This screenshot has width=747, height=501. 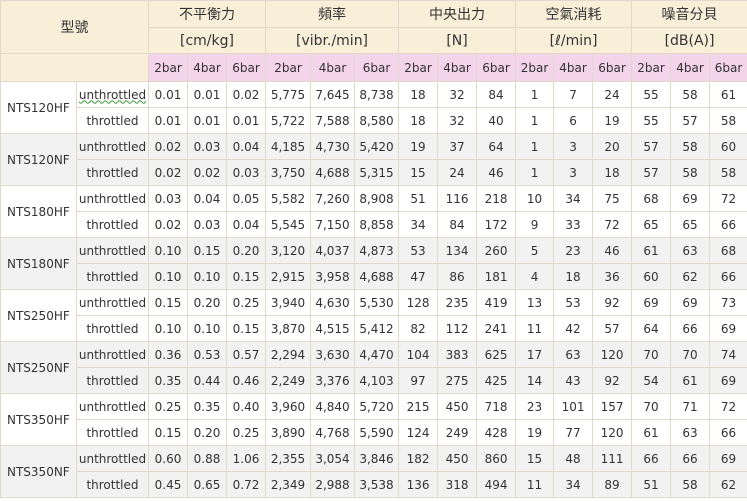 I want to click on value-cell: 2,355, so click(x=288, y=458).